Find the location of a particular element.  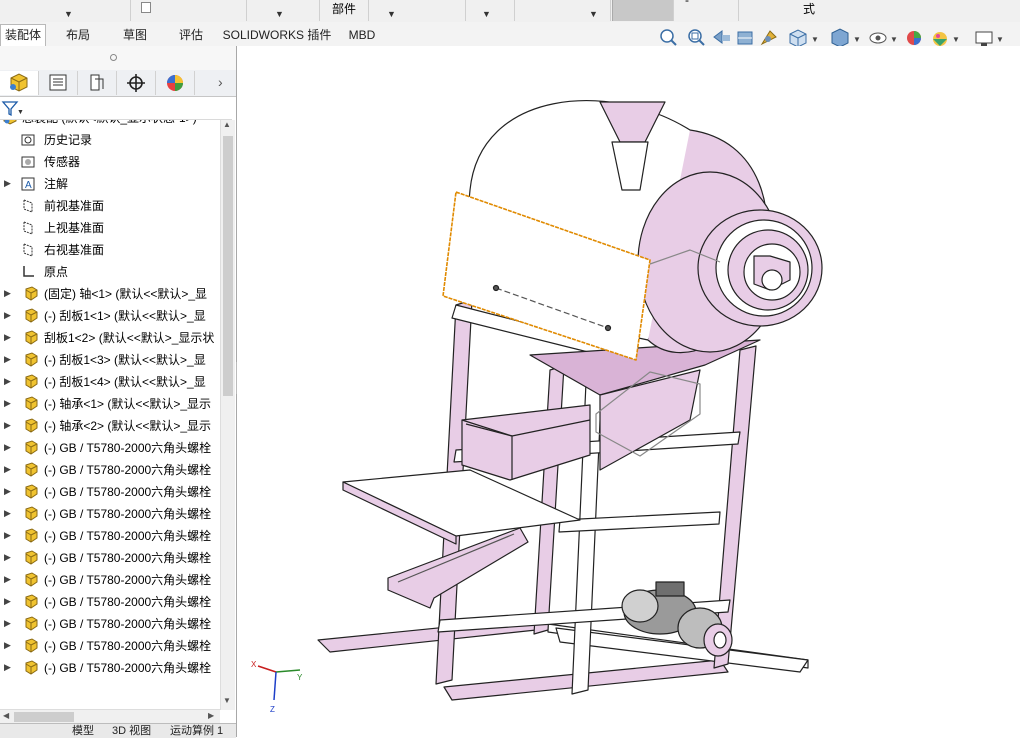

tab-layout: 布局 is located at coordinates (78, 35).